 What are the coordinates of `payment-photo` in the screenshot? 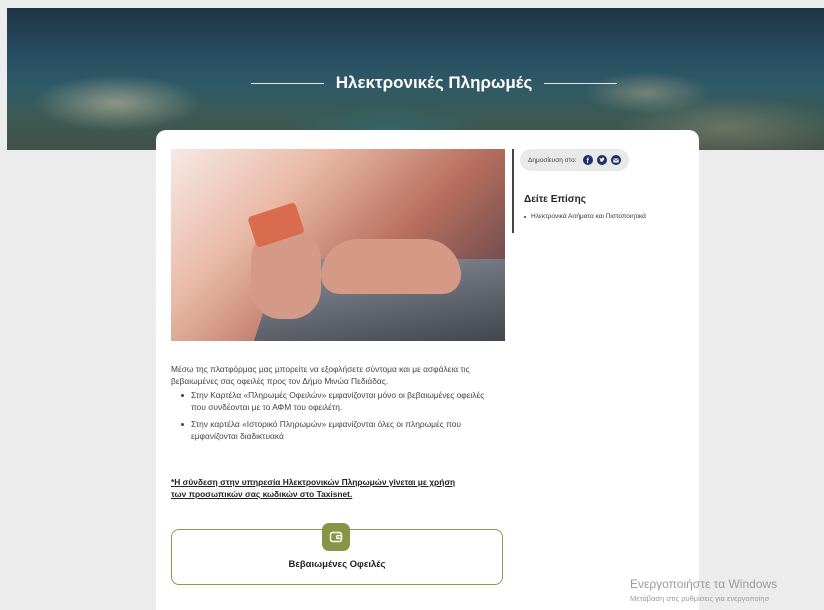 It's located at (338, 245).